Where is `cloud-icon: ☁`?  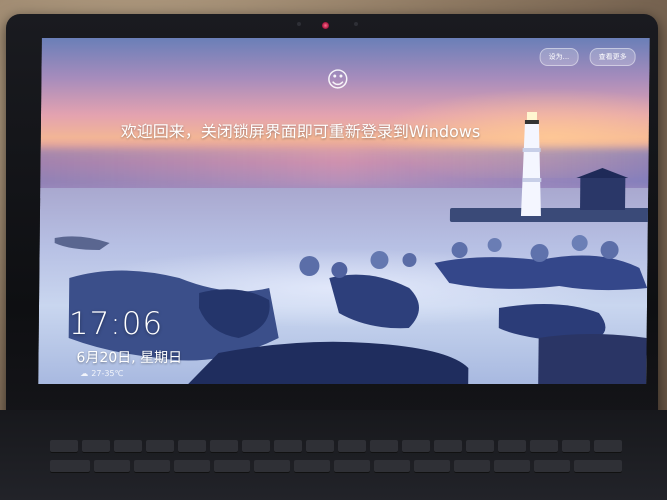 cloud-icon: ☁ is located at coordinates (84, 373).